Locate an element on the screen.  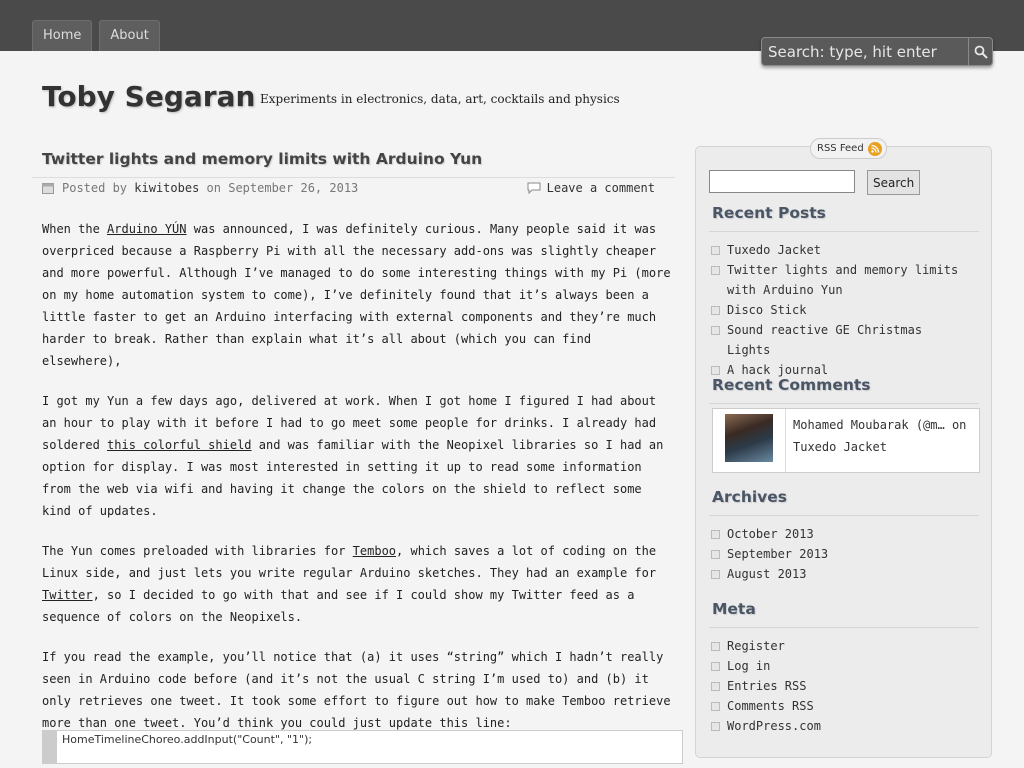
nav-tab-home: Home is located at coordinates (62, 35).